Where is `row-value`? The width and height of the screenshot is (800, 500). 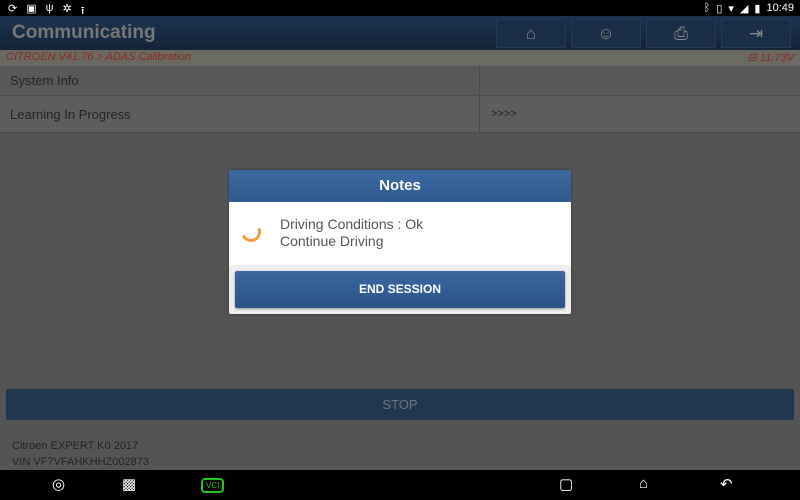
row-value is located at coordinates (640, 80).